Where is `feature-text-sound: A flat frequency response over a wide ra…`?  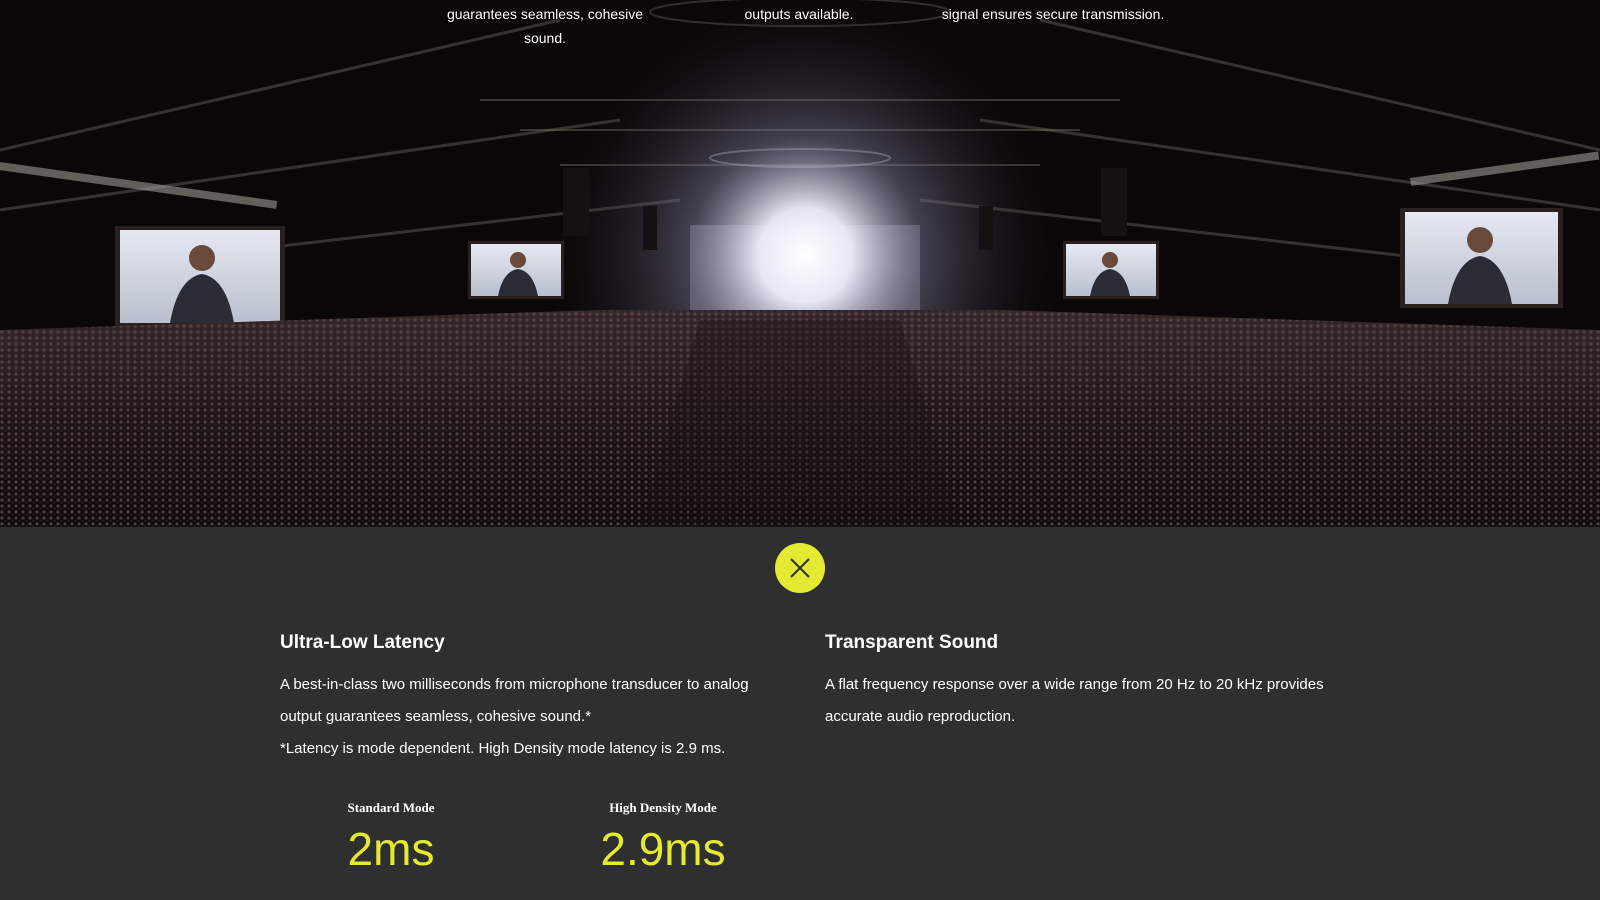 feature-text-sound: A flat frequency response over a wide ra… is located at coordinates (1074, 700).